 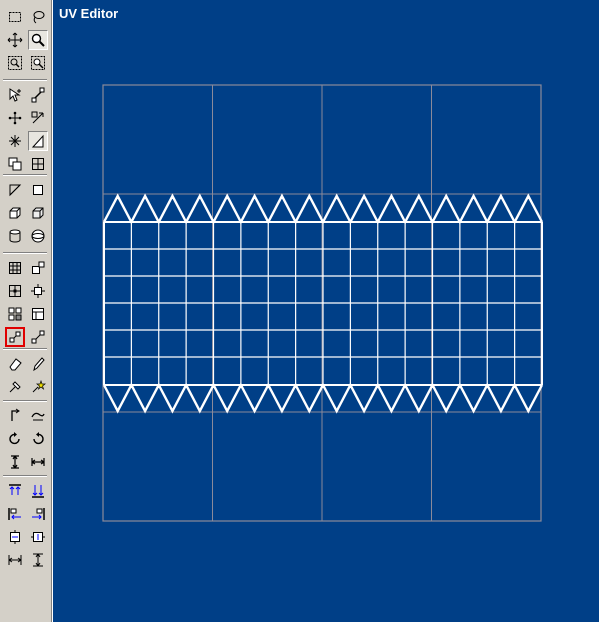 I want to click on extrude-icon, so click(x=38, y=267).